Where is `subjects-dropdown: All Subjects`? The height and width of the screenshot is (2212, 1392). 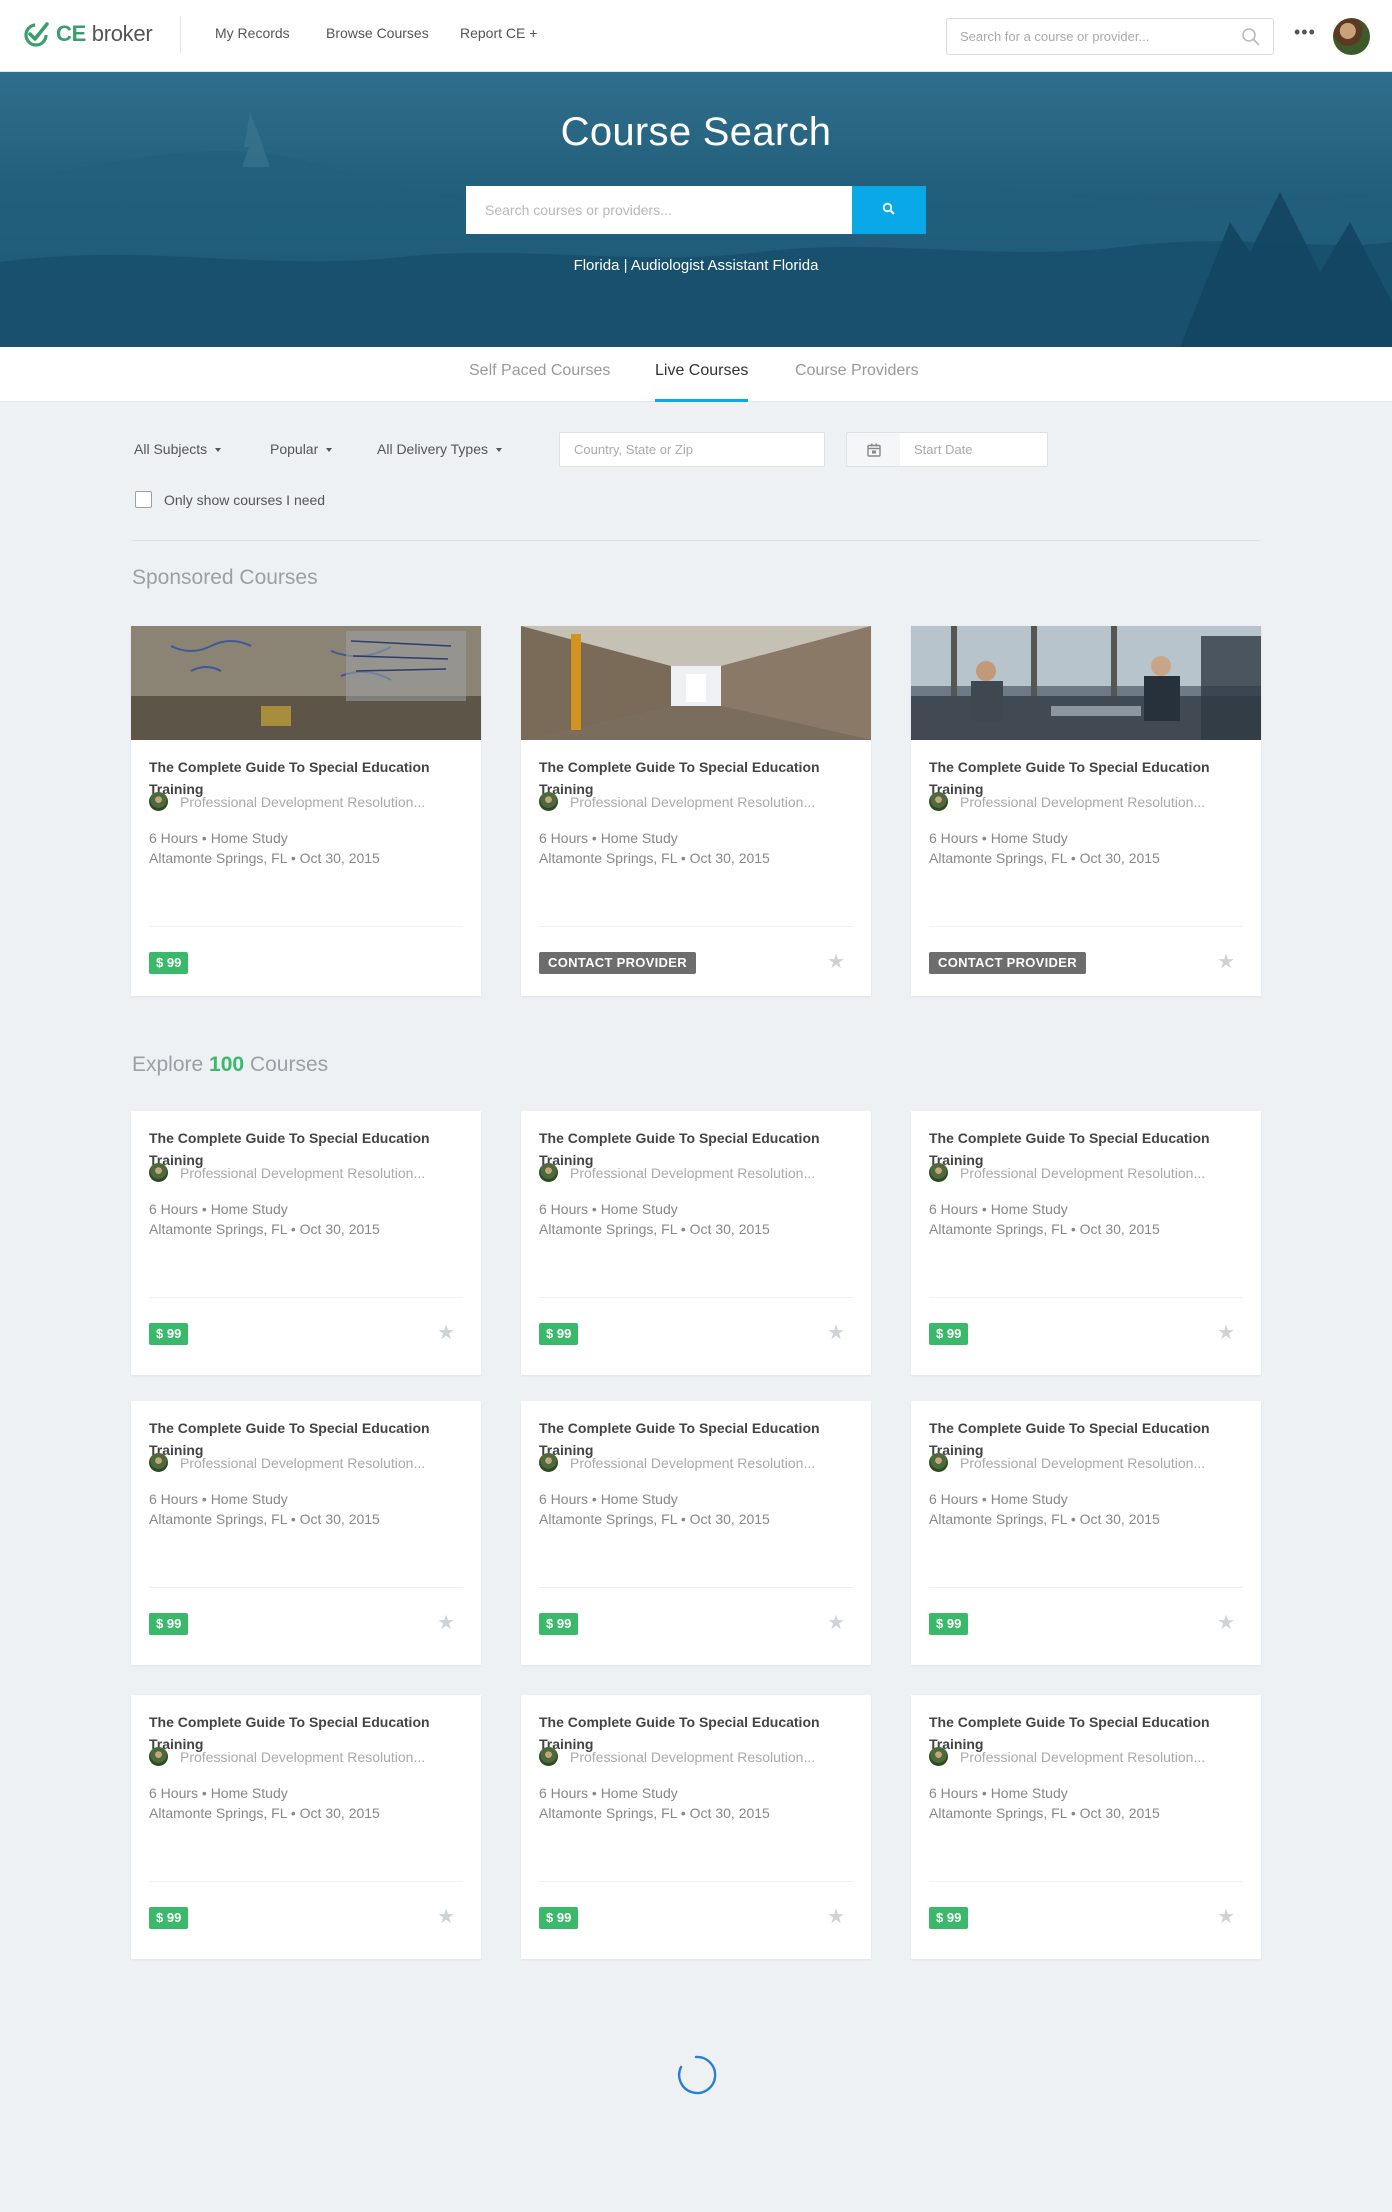 subjects-dropdown: All Subjects is located at coordinates (178, 449).